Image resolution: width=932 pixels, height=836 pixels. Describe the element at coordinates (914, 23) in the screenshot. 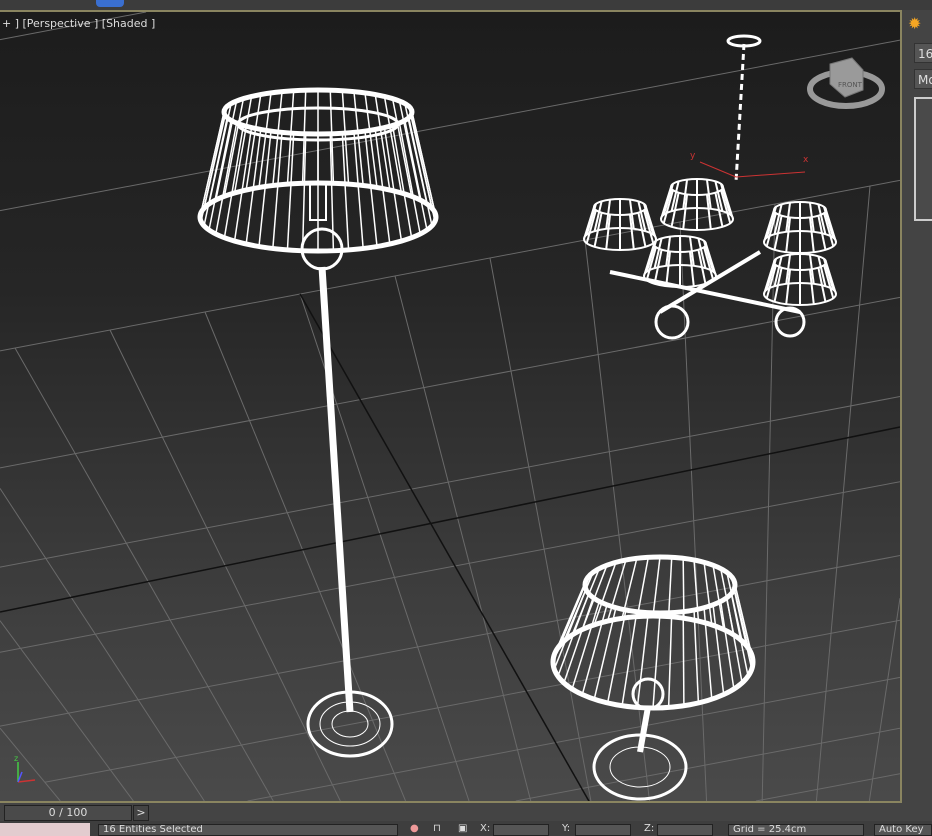

I see `sun-icon: ✹` at that location.